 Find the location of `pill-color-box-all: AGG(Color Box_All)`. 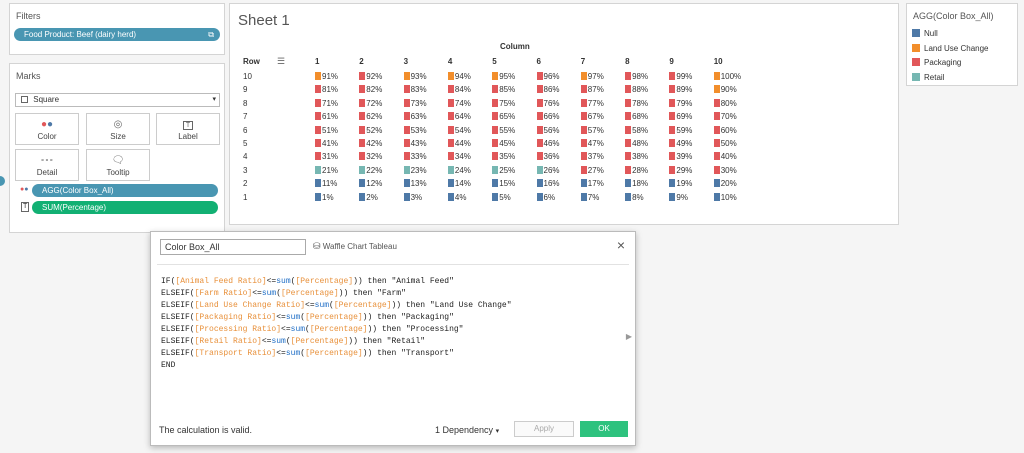

pill-color-box-all: AGG(Color Box_All) is located at coordinates (125, 190).